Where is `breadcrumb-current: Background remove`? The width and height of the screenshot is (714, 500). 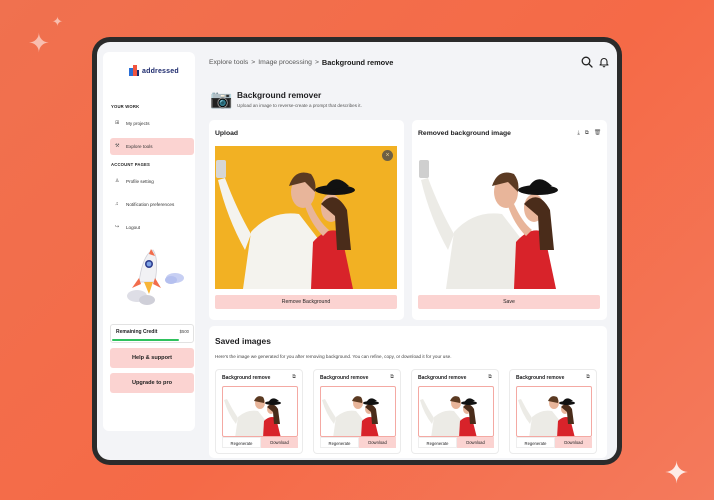 breadcrumb-current: Background remove is located at coordinates (357, 62).